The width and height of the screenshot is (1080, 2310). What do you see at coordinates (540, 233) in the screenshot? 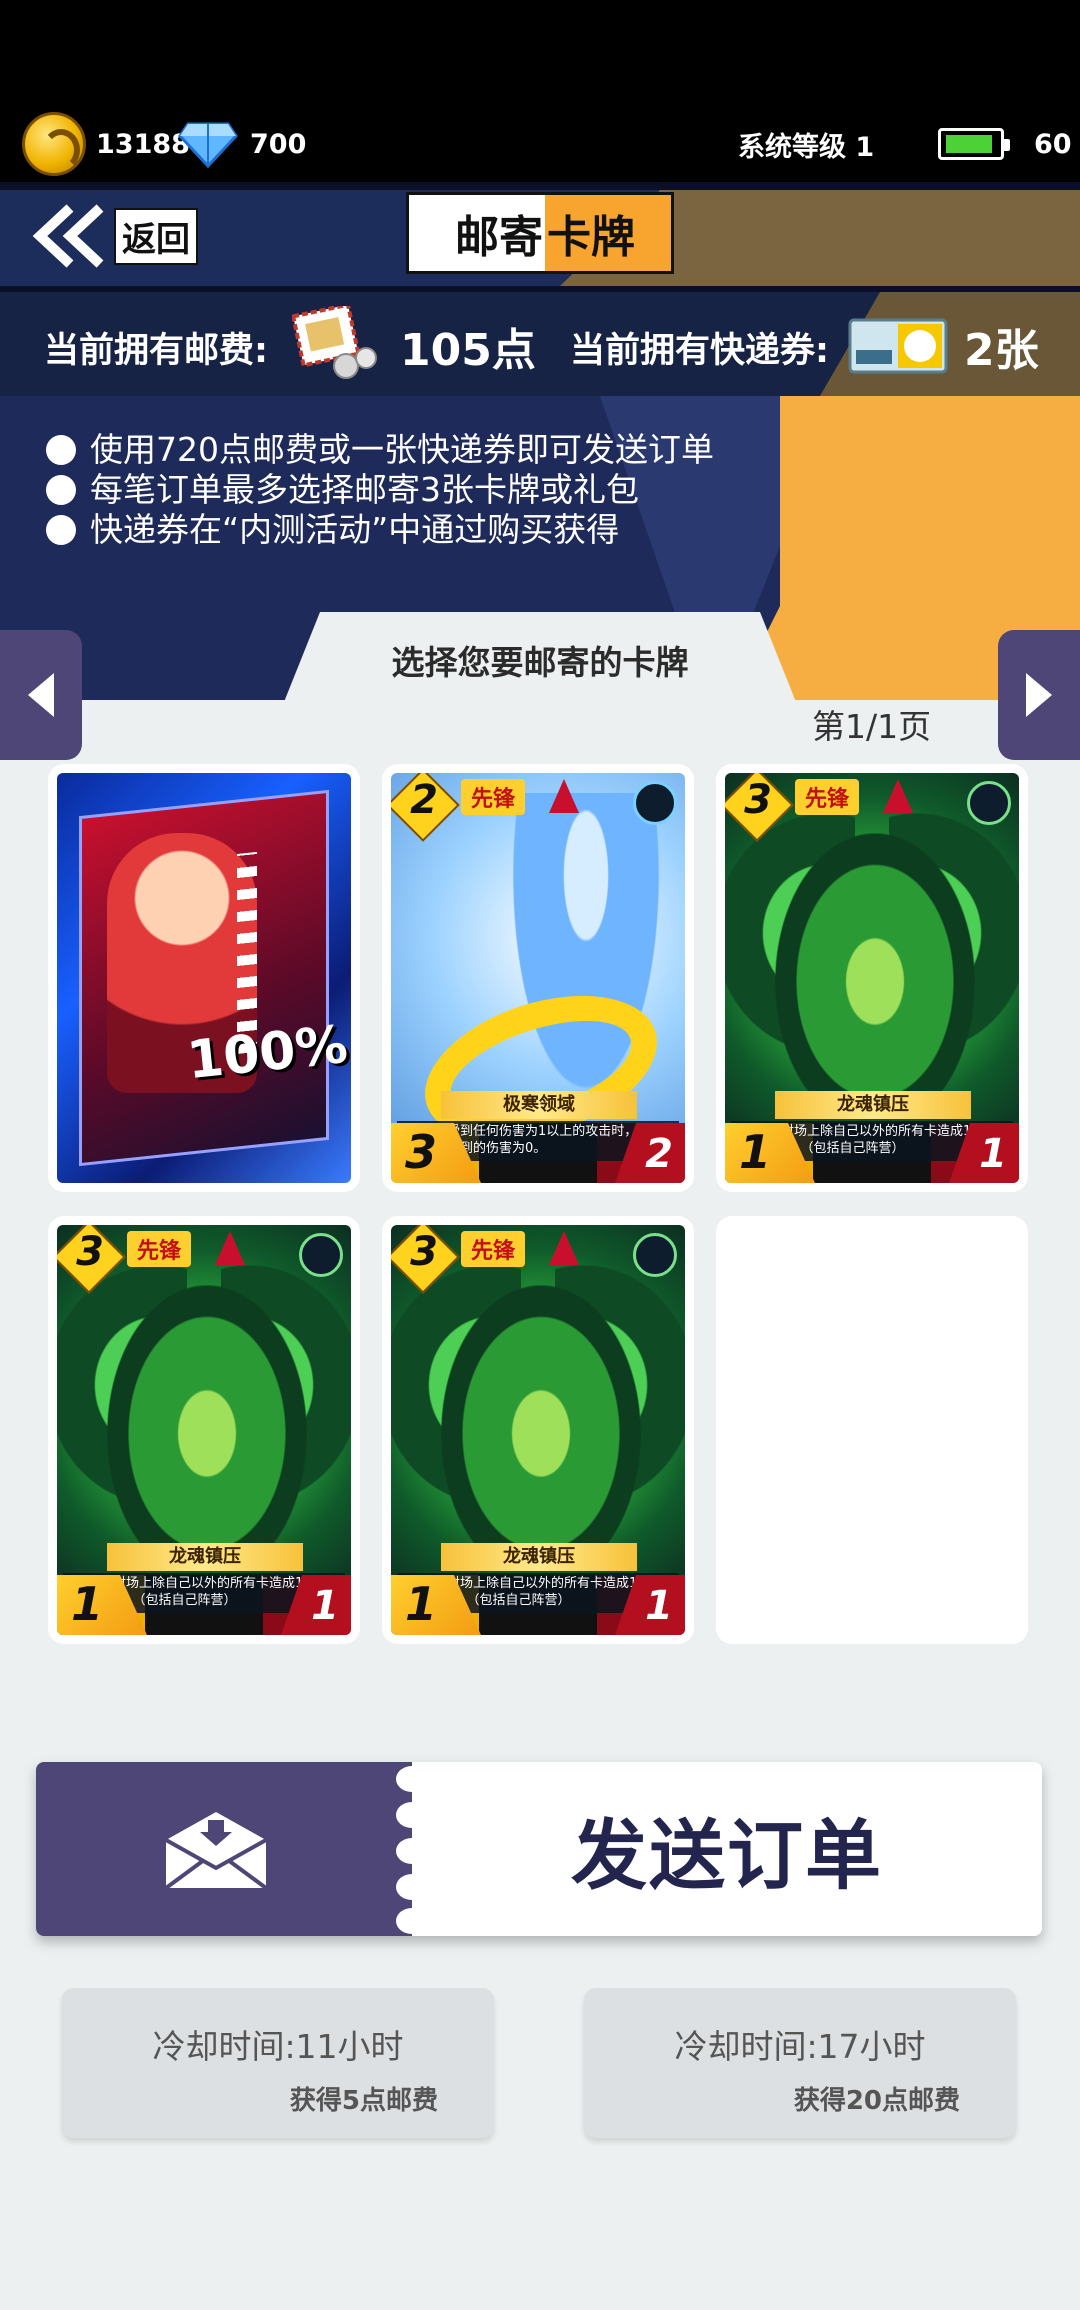
I see `page-title: 邮寄 卡牌` at bounding box center [540, 233].